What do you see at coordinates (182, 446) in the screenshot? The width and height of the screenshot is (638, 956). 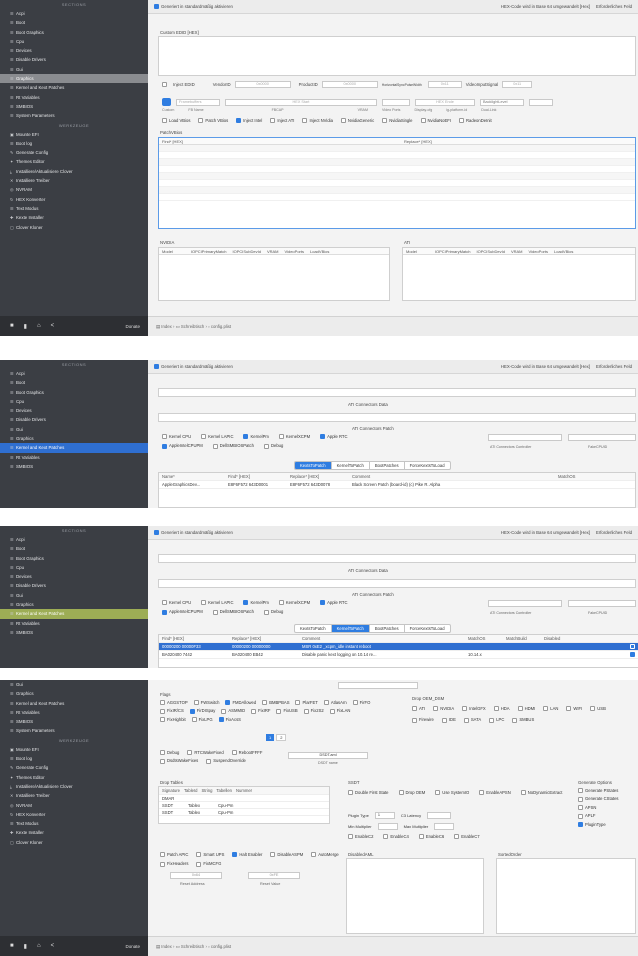 I see `check-appleintelcpupm: AppleIntelCPUPM` at bounding box center [182, 446].